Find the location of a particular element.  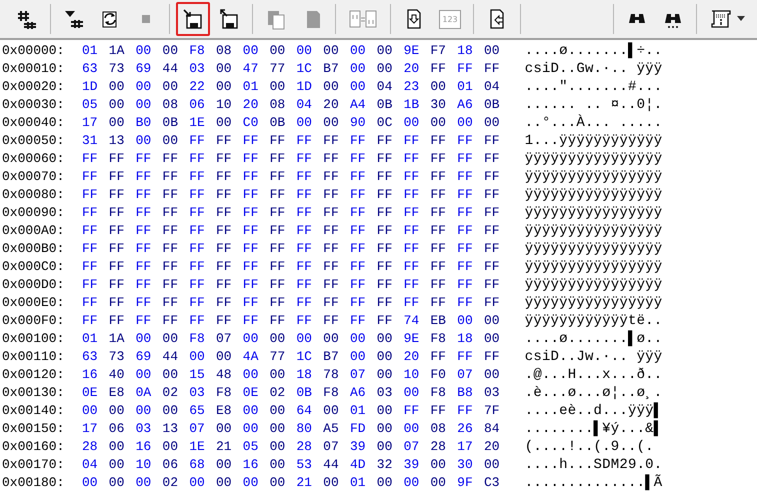

hex-byte: 1A is located at coordinates (117, 51).